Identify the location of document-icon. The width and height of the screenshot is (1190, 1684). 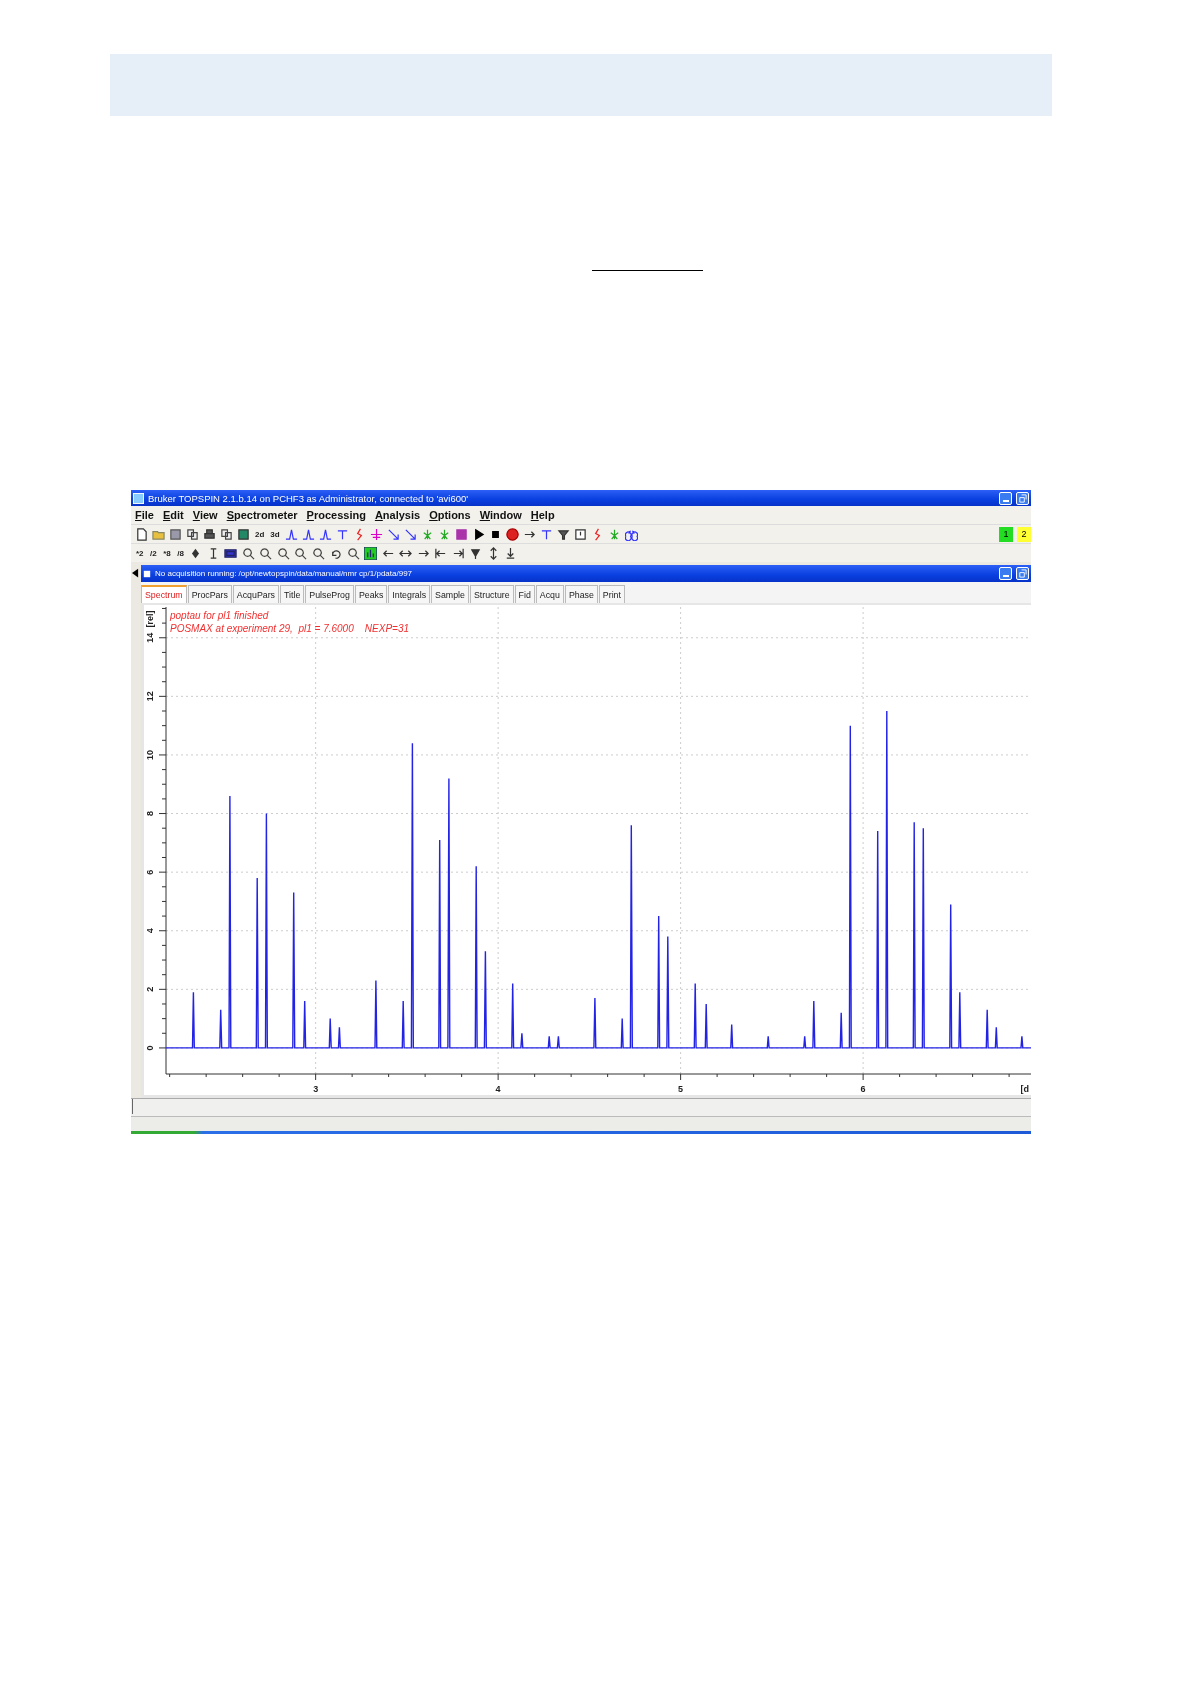
(141, 534).